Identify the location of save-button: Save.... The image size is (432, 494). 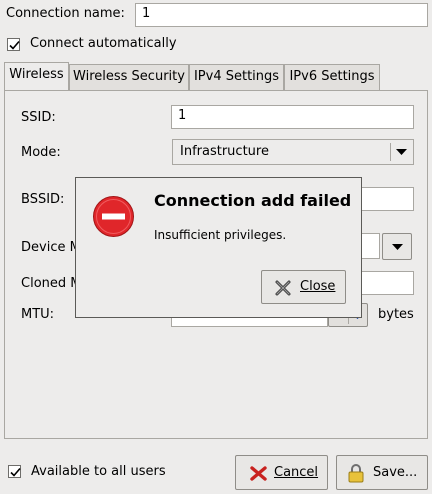
(382, 472).